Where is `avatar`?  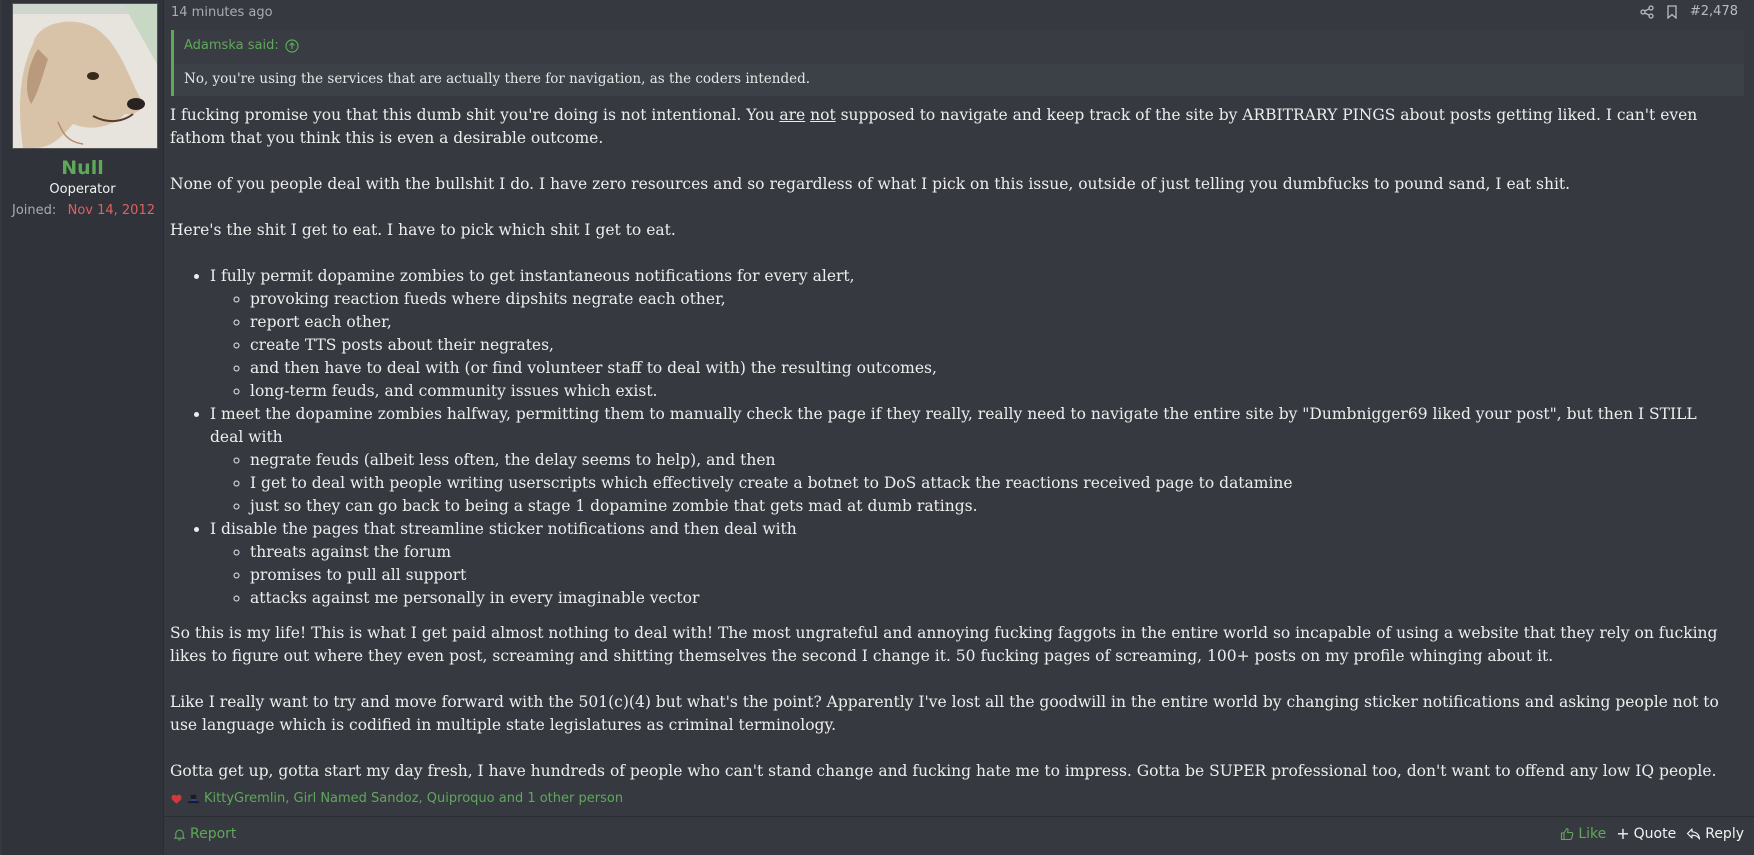 avatar is located at coordinates (85, 76).